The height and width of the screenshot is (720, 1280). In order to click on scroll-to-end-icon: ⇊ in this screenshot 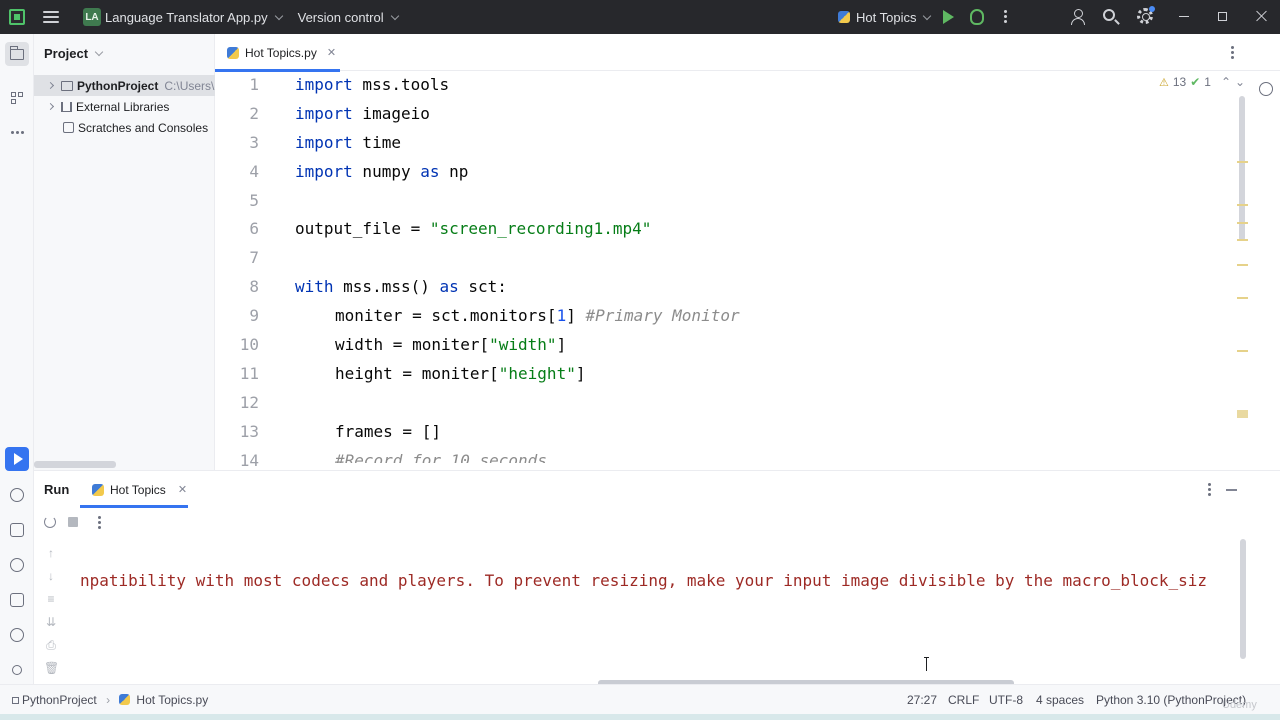, I will do `click(51, 626)`.